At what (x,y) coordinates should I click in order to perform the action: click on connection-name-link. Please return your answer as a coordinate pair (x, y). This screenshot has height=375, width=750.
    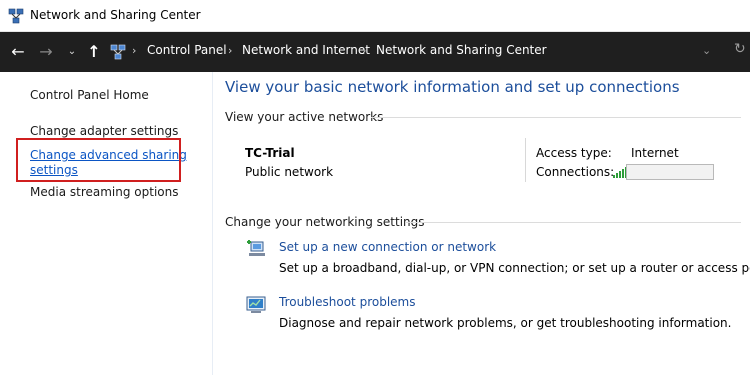
    Looking at the image, I should click on (670, 172).